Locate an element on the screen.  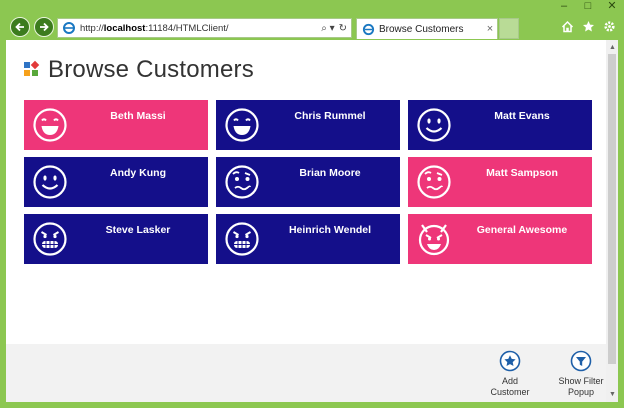
search-dropdown-icon: ⌕ ▾ is located at coordinates (327, 28).